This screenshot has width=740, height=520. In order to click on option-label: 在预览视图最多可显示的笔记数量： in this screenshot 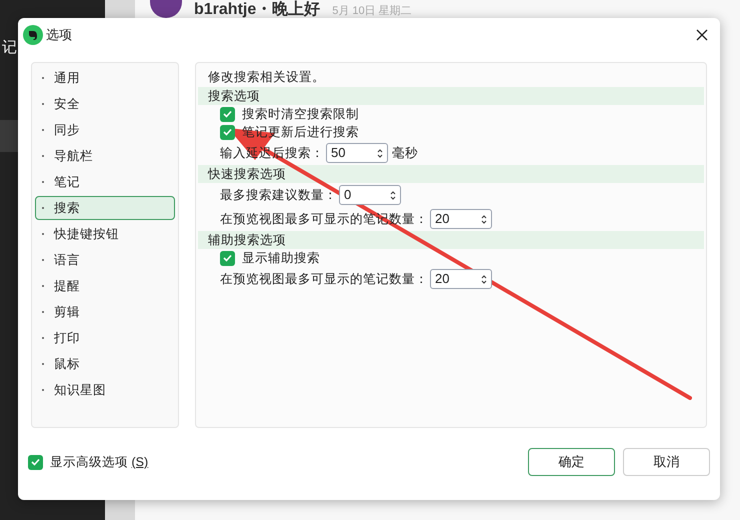, I will do `click(324, 279)`.